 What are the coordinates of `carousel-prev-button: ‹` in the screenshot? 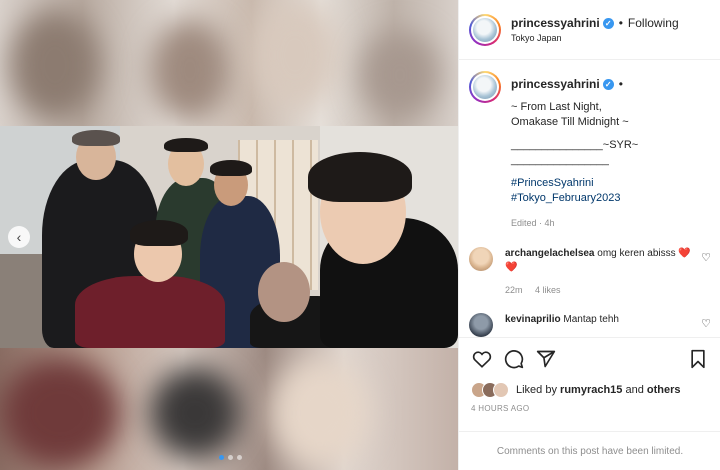 It's located at (19, 237).